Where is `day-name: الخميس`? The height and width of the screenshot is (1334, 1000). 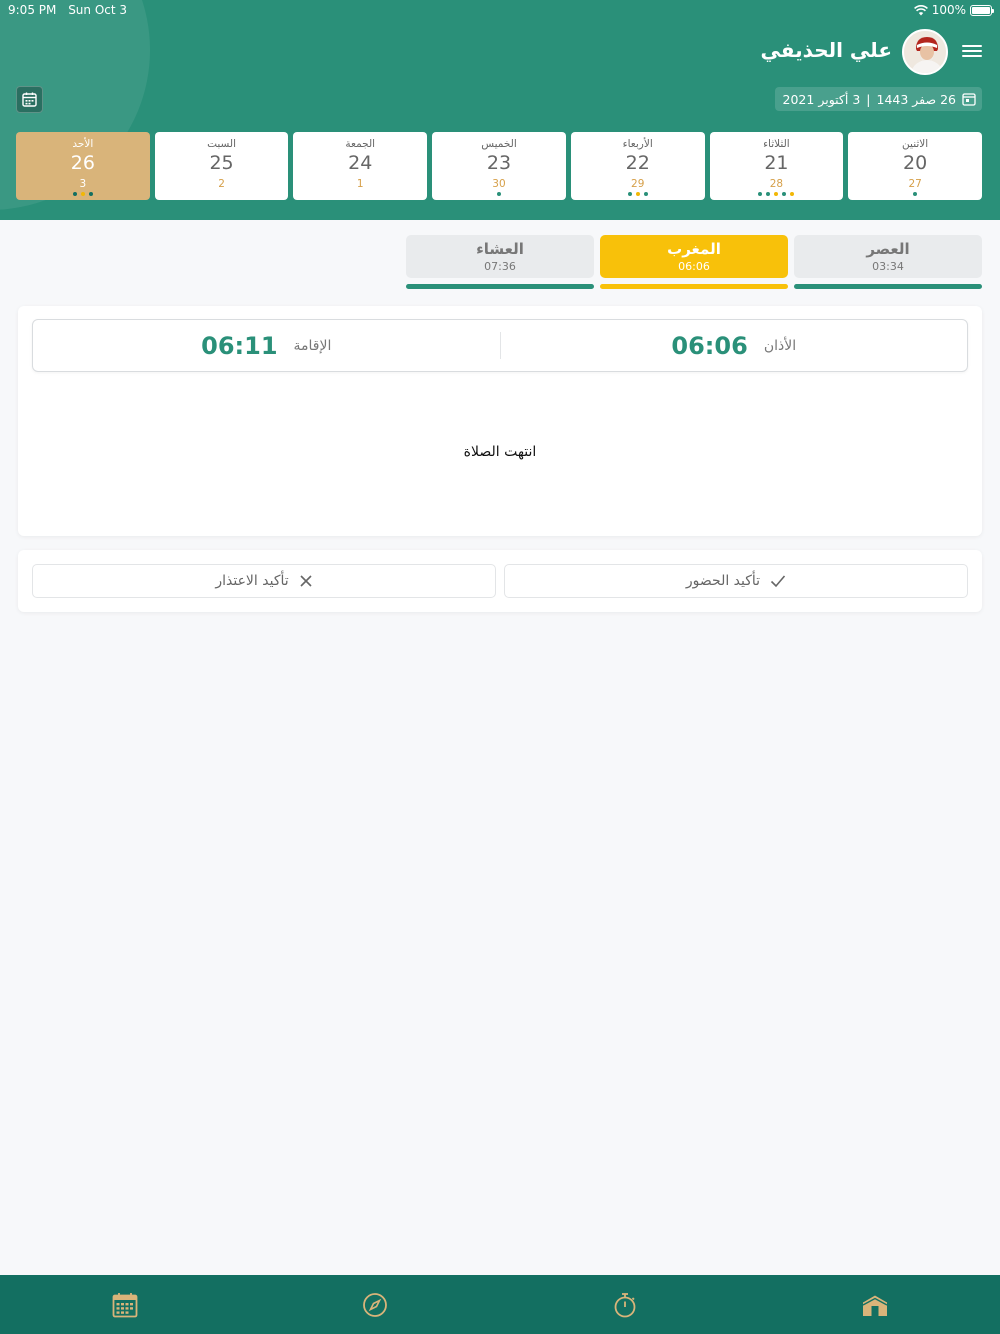 day-name: الخميس is located at coordinates (499, 144).